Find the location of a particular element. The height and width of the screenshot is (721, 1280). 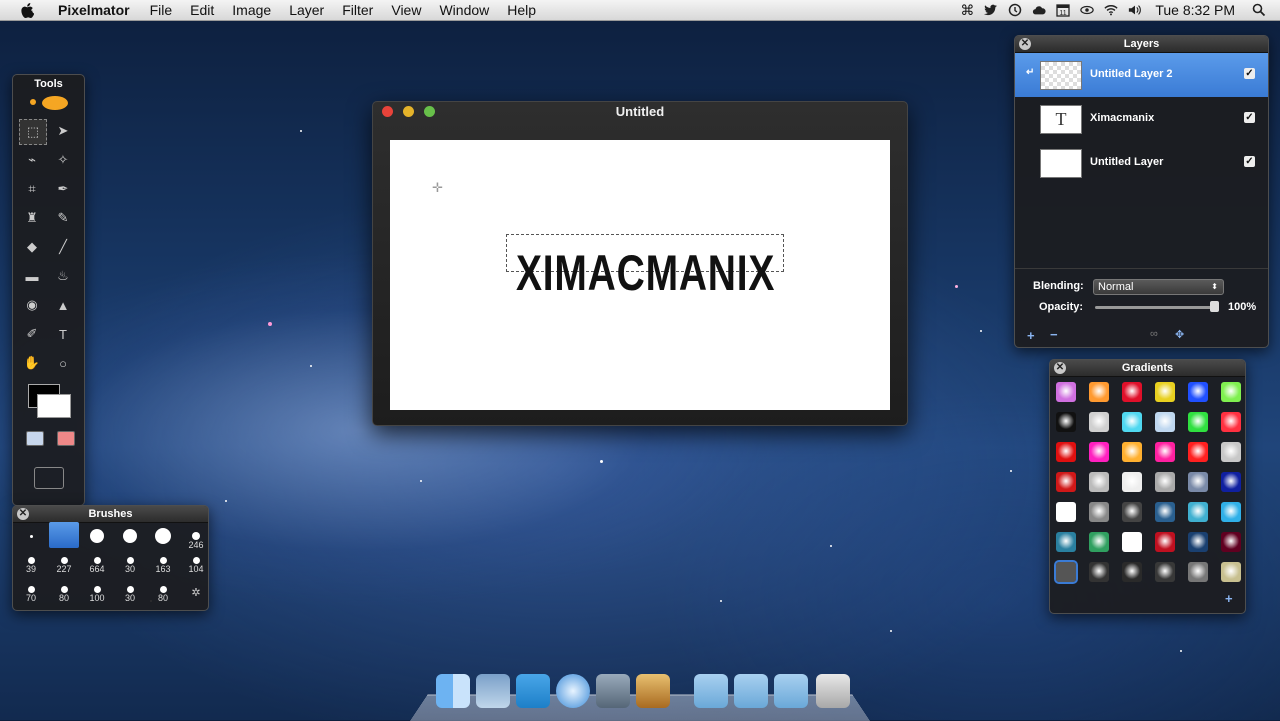

brush-preset: 227 is located at coordinates (64, 565).